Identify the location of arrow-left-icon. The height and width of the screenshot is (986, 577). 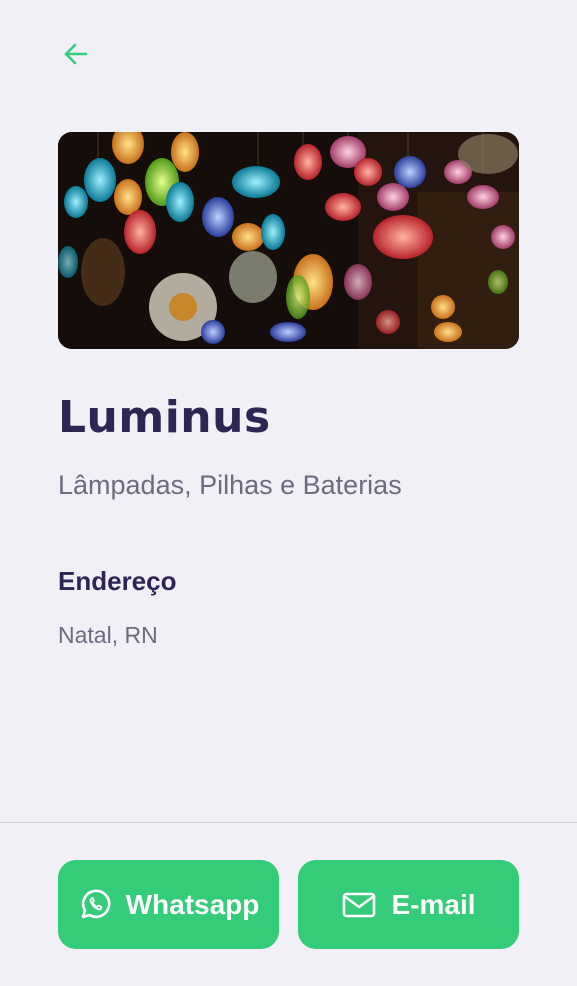
(76, 54).